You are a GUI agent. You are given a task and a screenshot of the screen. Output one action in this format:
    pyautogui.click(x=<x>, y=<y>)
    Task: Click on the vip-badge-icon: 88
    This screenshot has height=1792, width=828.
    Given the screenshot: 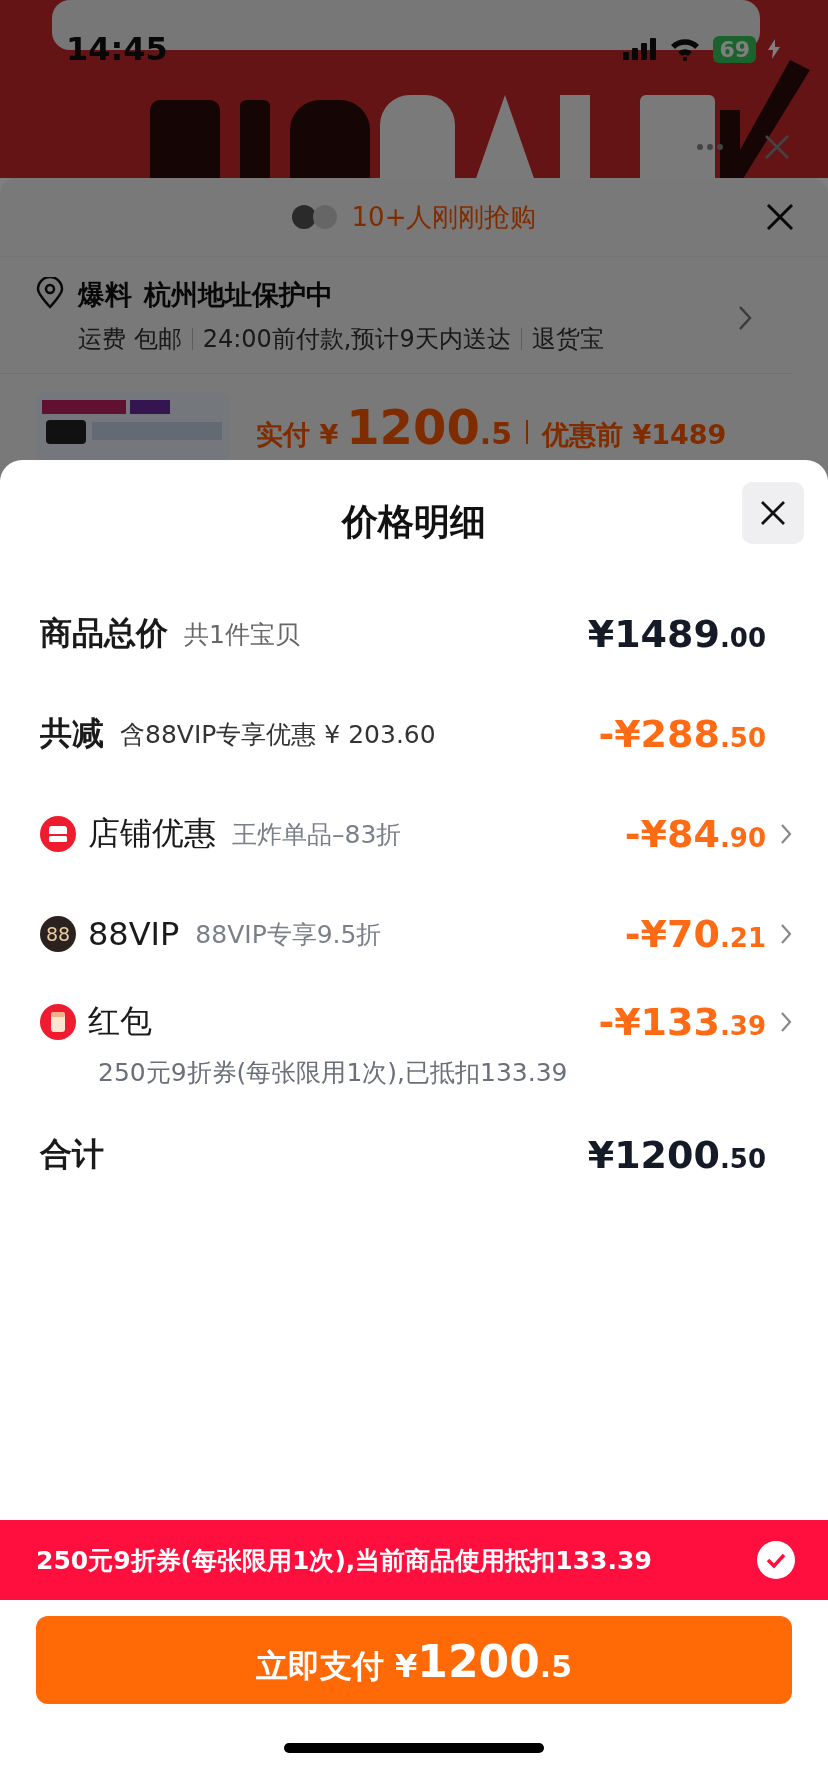 What is the action you would take?
    pyautogui.click(x=58, y=934)
    